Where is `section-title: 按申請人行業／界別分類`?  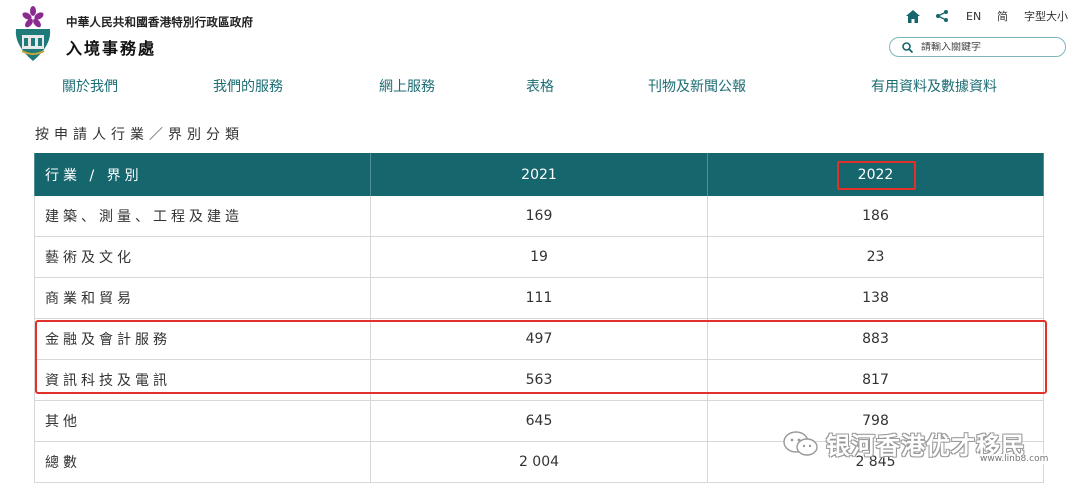 section-title: 按申請人行業／界別分類 is located at coordinates (139, 135).